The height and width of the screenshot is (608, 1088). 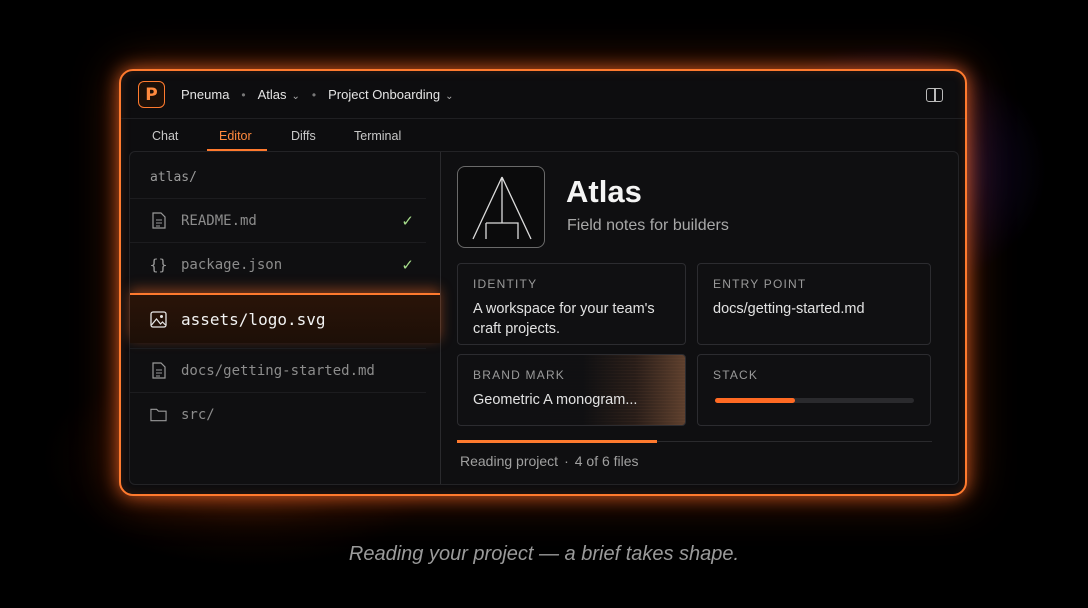 I want to click on file-row-src: src/, so click(x=278, y=414).